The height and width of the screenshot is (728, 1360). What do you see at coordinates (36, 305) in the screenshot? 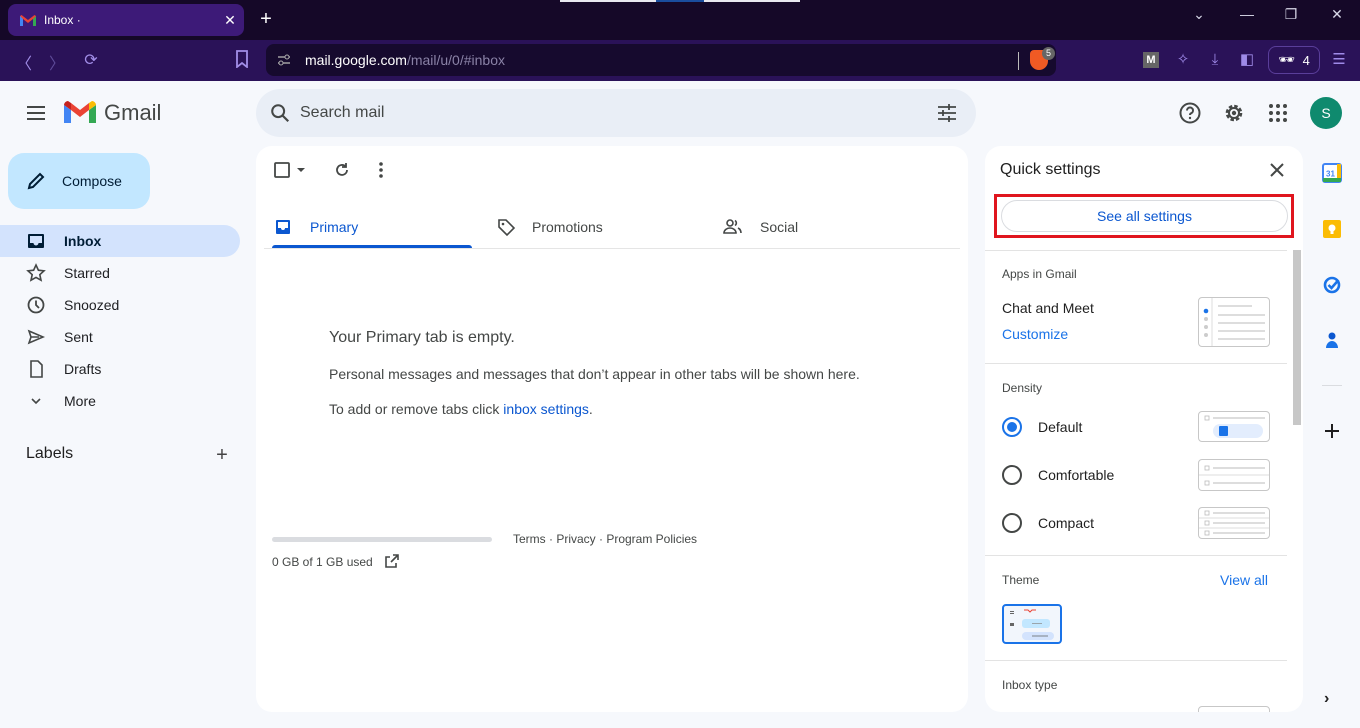
I see `clock-icon` at bounding box center [36, 305].